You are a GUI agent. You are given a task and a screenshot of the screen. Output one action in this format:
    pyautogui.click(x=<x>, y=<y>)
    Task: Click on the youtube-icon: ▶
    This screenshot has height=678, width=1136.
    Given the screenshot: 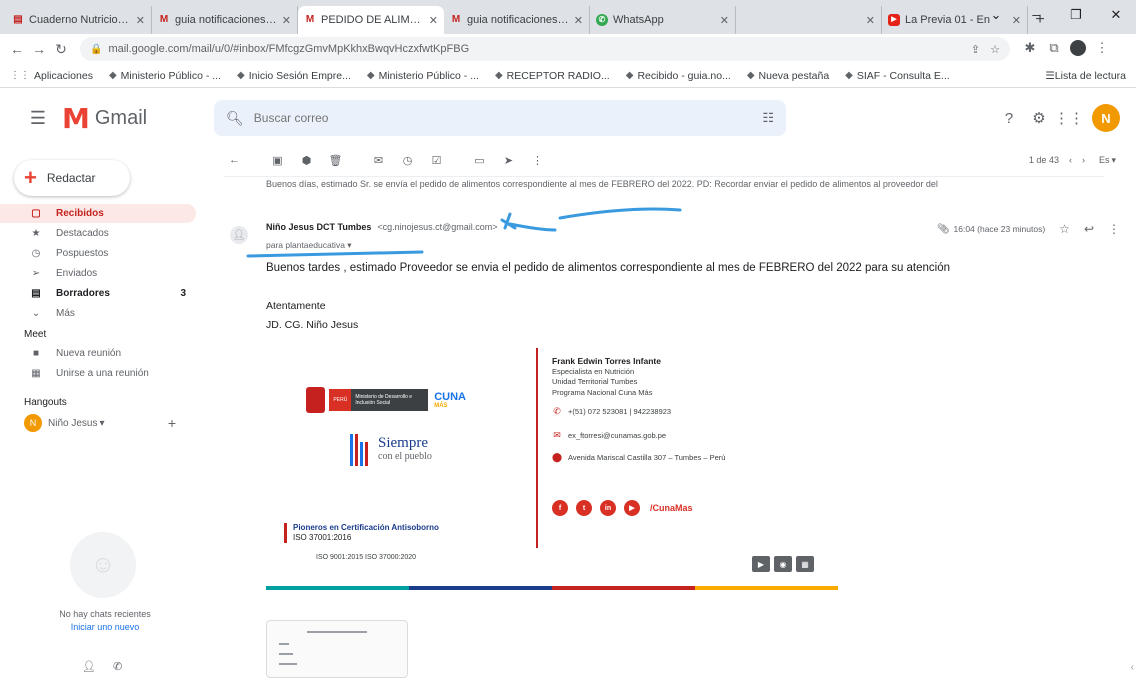 What is the action you would take?
    pyautogui.click(x=632, y=508)
    